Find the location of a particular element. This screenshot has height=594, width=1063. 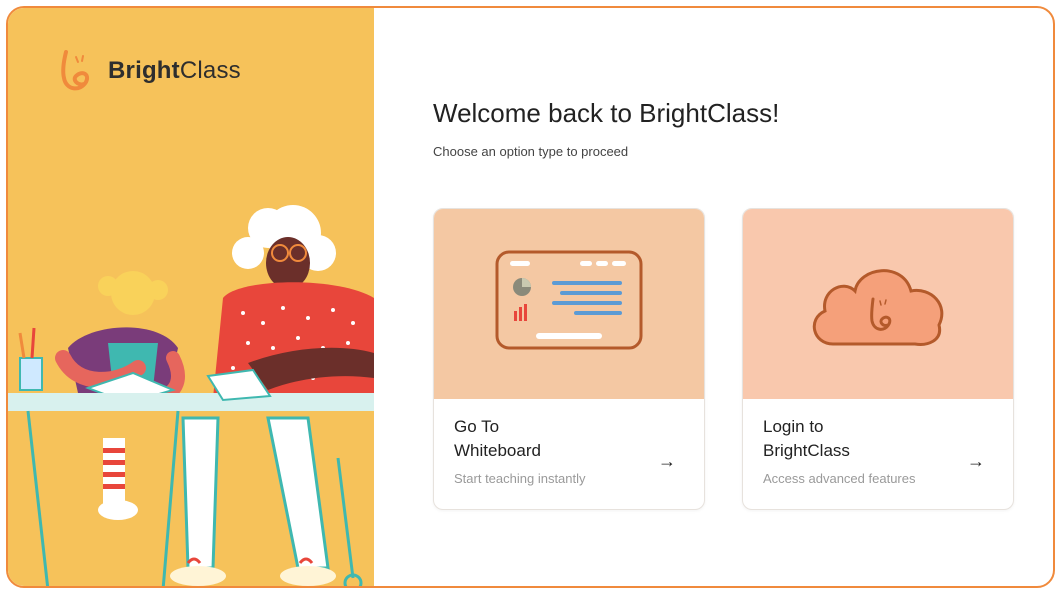

brand-name: BrightClass is located at coordinates (174, 71).